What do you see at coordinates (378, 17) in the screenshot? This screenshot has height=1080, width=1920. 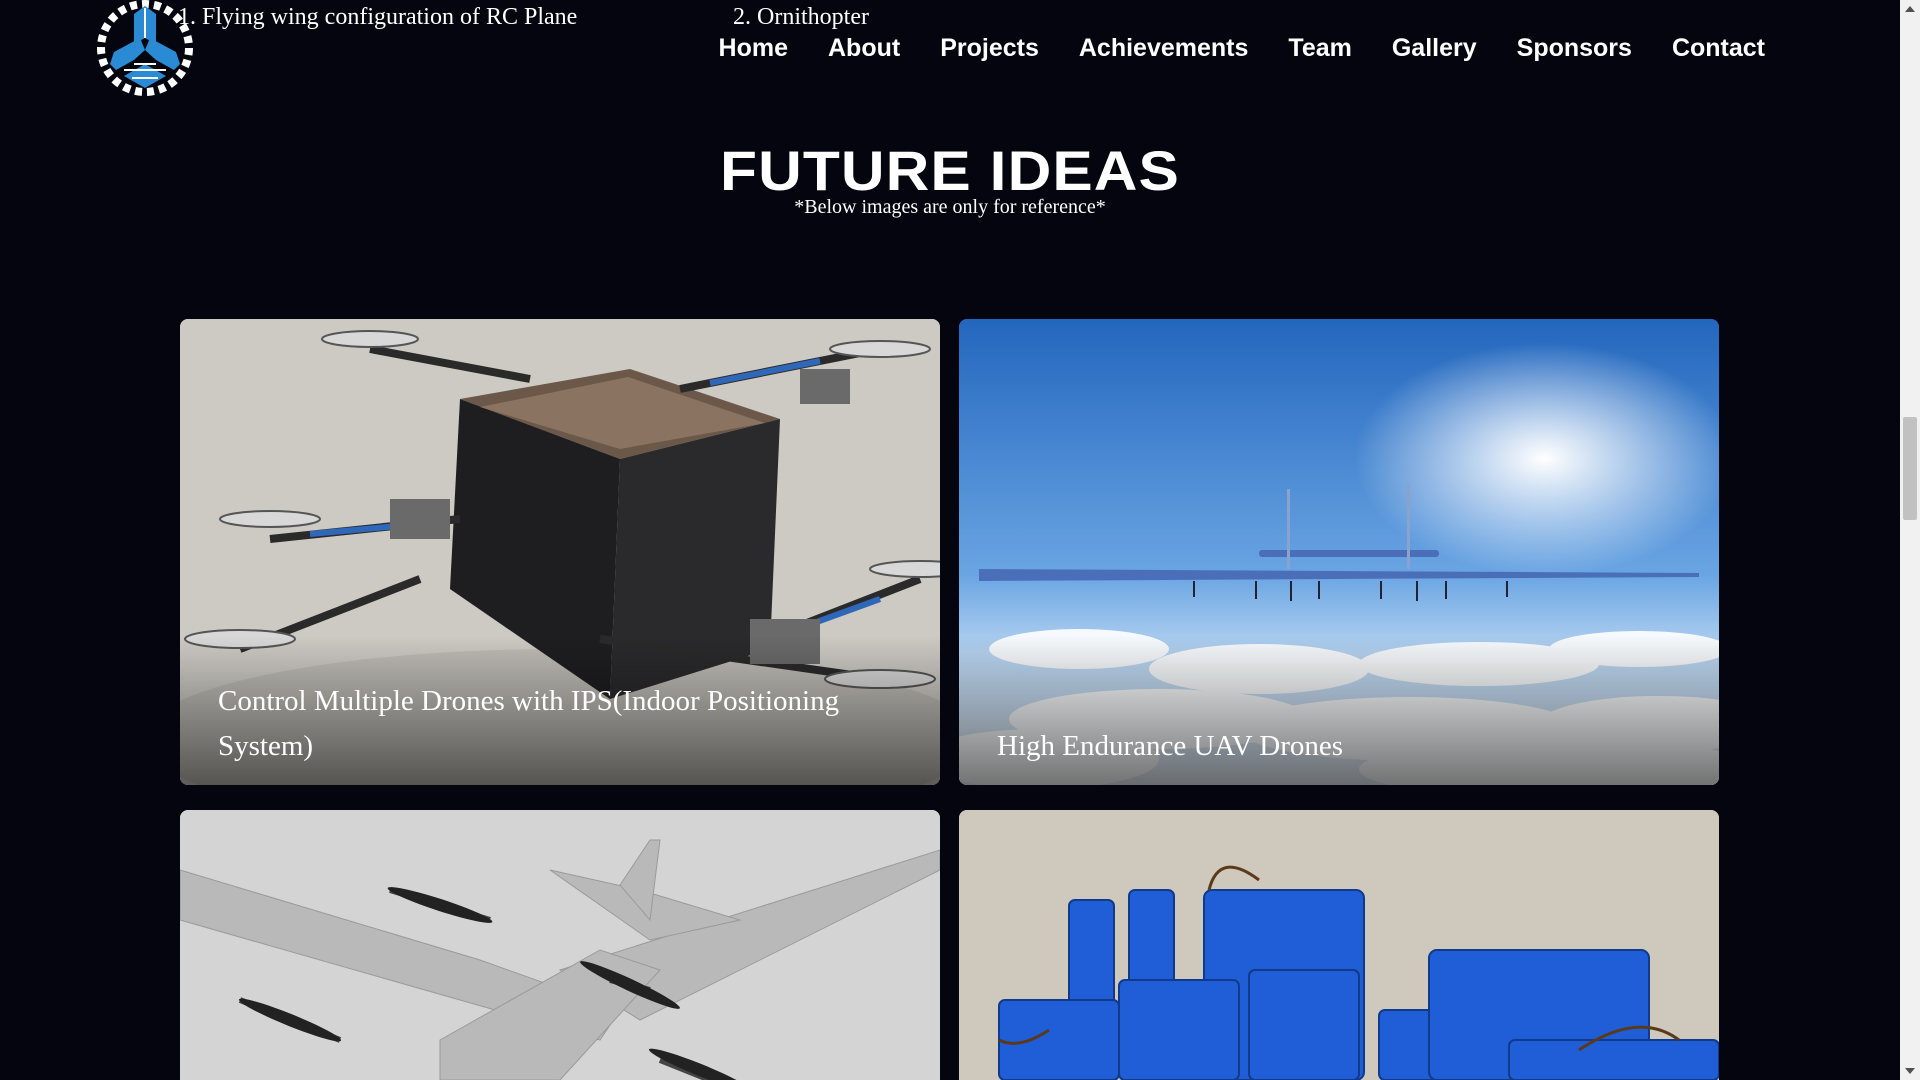 I see `previous-project-item: 1. Flying wing configuration of RC Plane` at bounding box center [378, 17].